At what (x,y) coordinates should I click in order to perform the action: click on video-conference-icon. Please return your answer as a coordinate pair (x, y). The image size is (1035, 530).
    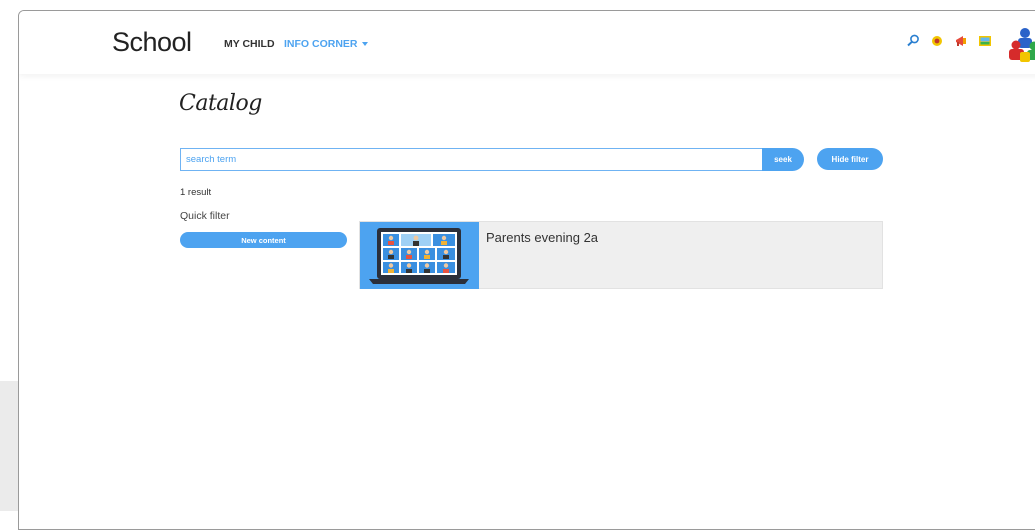
    Looking at the image, I should click on (419, 255).